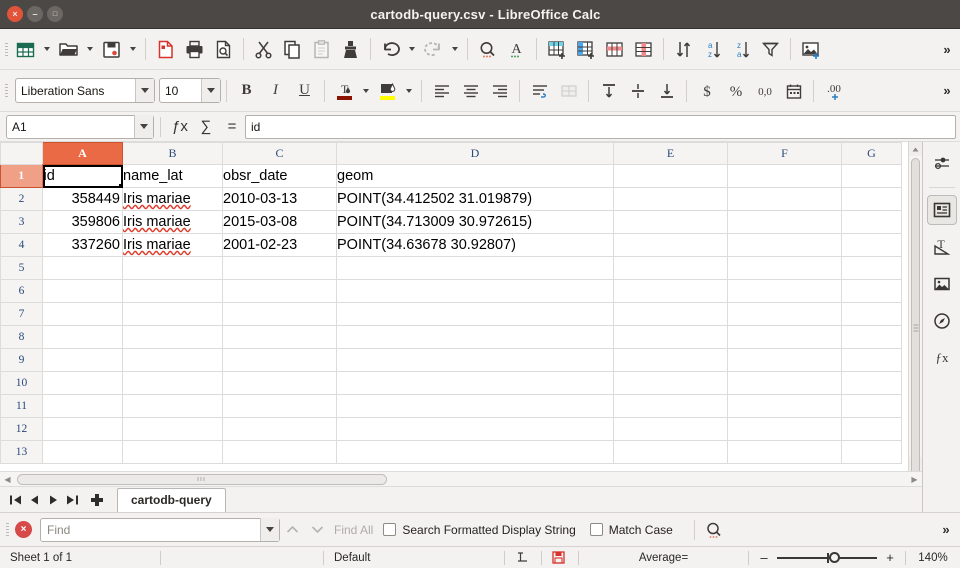 This screenshot has height=568, width=960. What do you see at coordinates (643, 49) in the screenshot?
I see `delete-column-button` at bounding box center [643, 49].